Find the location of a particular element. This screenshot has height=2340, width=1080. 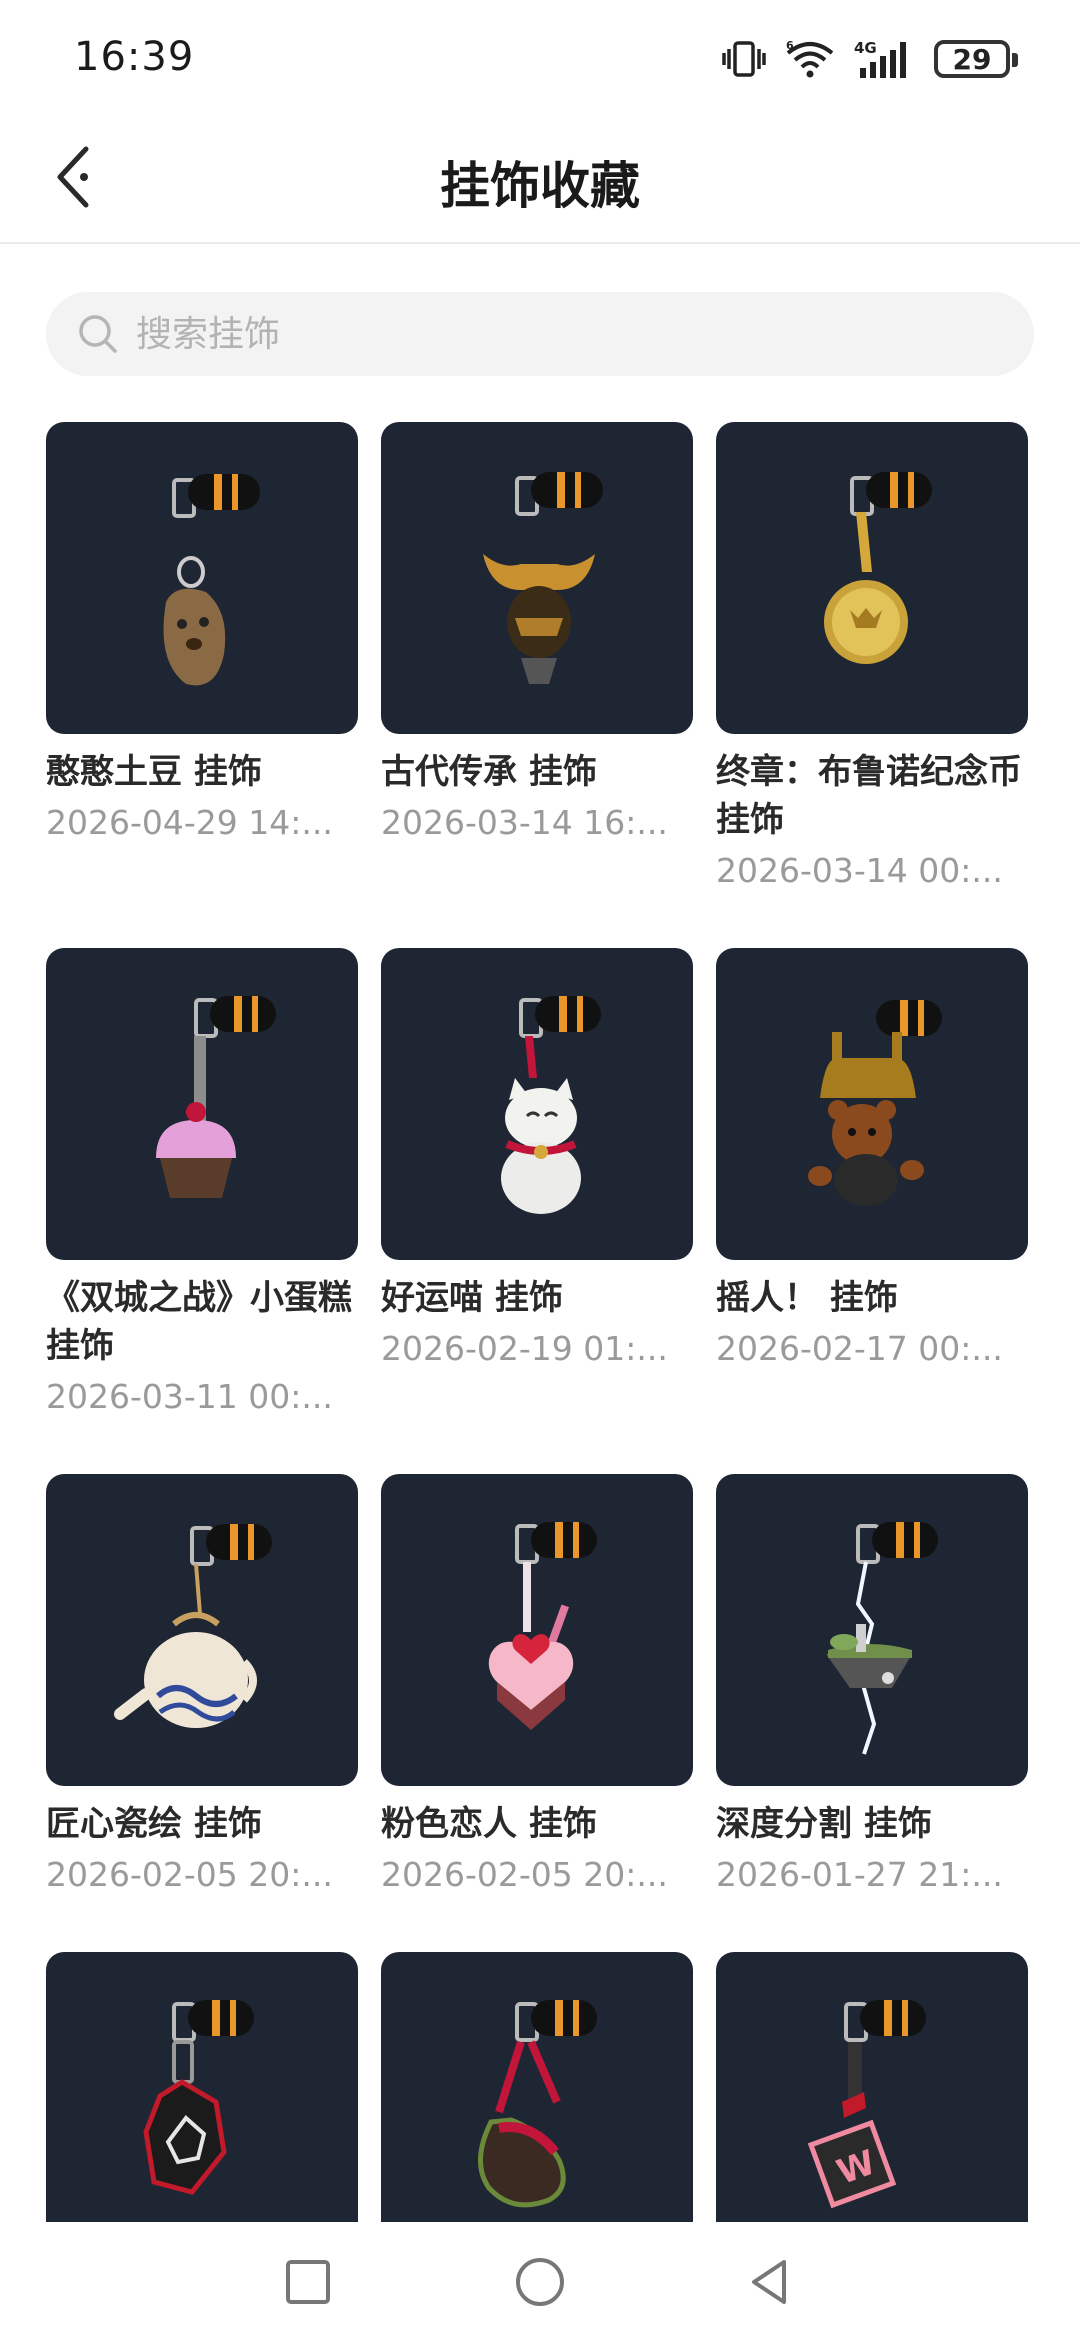

page-title: 挂饰收藏 is located at coordinates (540, 186).